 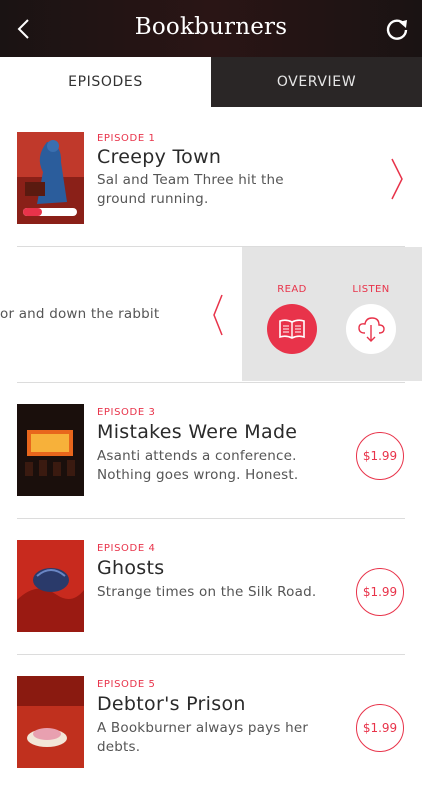 I want to click on progress-bar, so click(x=50, y=212).